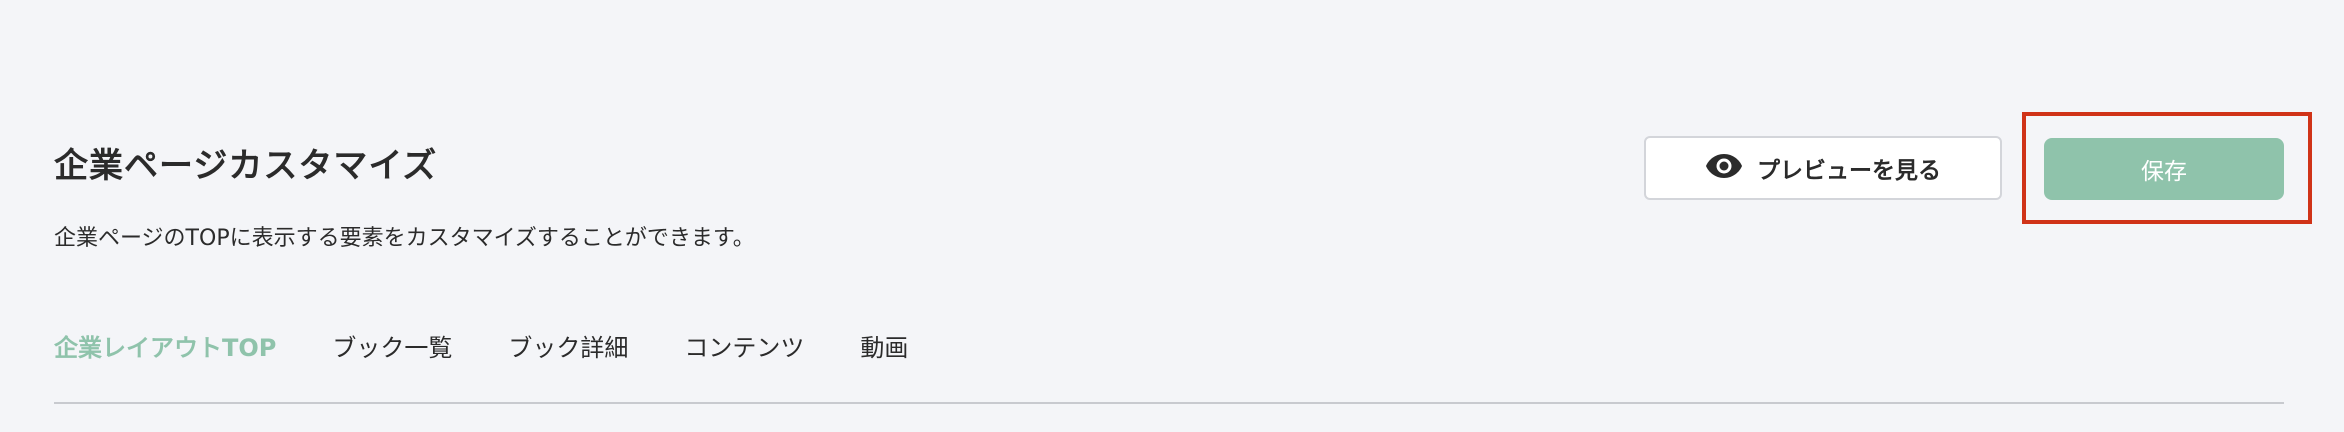  What do you see at coordinates (884, 345) in the screenshot?
I see `tab-video: 動画` at bounding box center [884, 345].